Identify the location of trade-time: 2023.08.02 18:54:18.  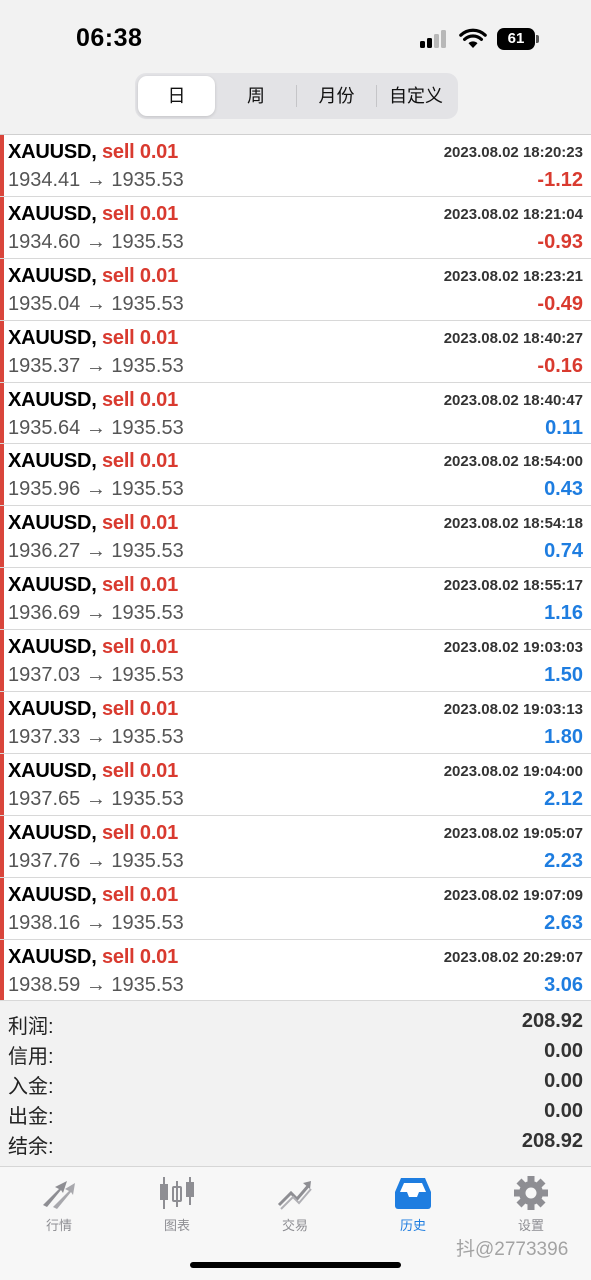
(513, 524).